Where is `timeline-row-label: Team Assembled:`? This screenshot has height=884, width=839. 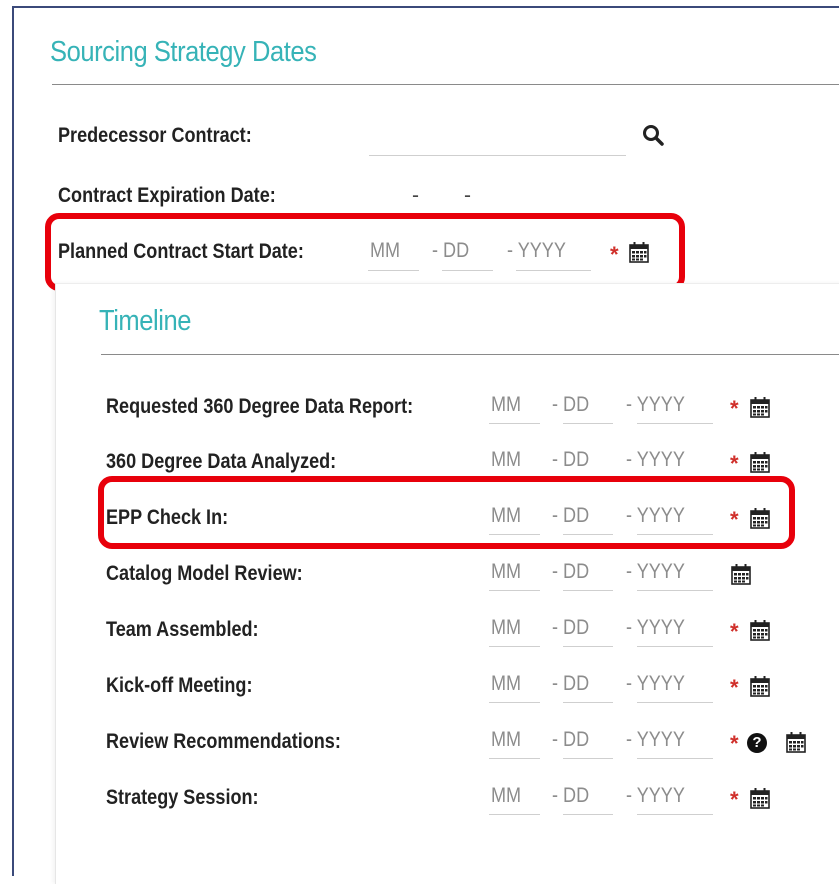 timeline-row-label: Team Assembled: is located at coordinates (182, 629).